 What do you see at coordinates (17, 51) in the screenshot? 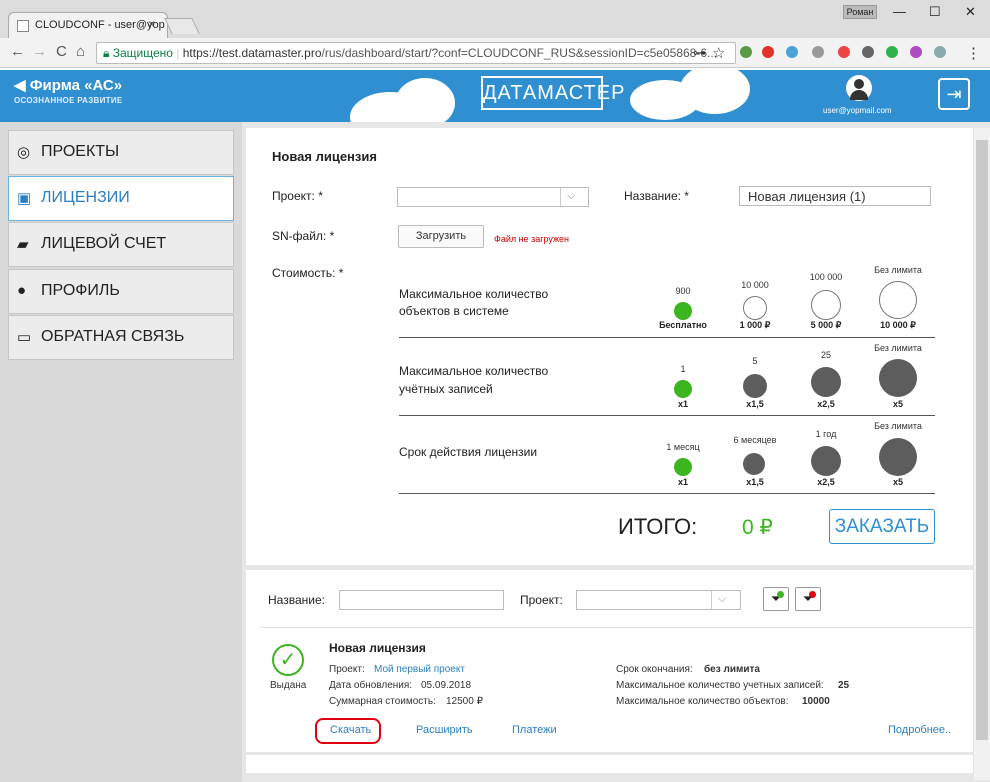
I see `back-icon: ←` at bounding box center [17, 51].